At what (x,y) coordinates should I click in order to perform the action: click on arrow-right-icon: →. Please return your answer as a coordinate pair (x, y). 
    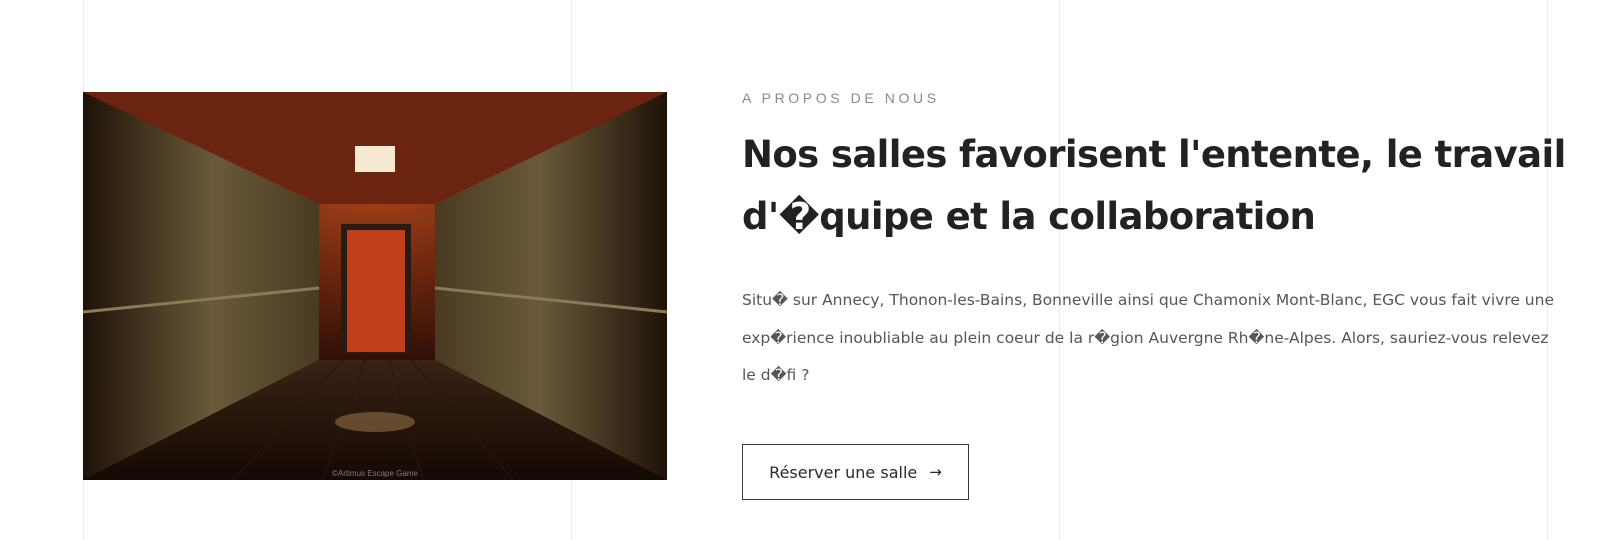
    Looking at the image, I should click on (935, 471).